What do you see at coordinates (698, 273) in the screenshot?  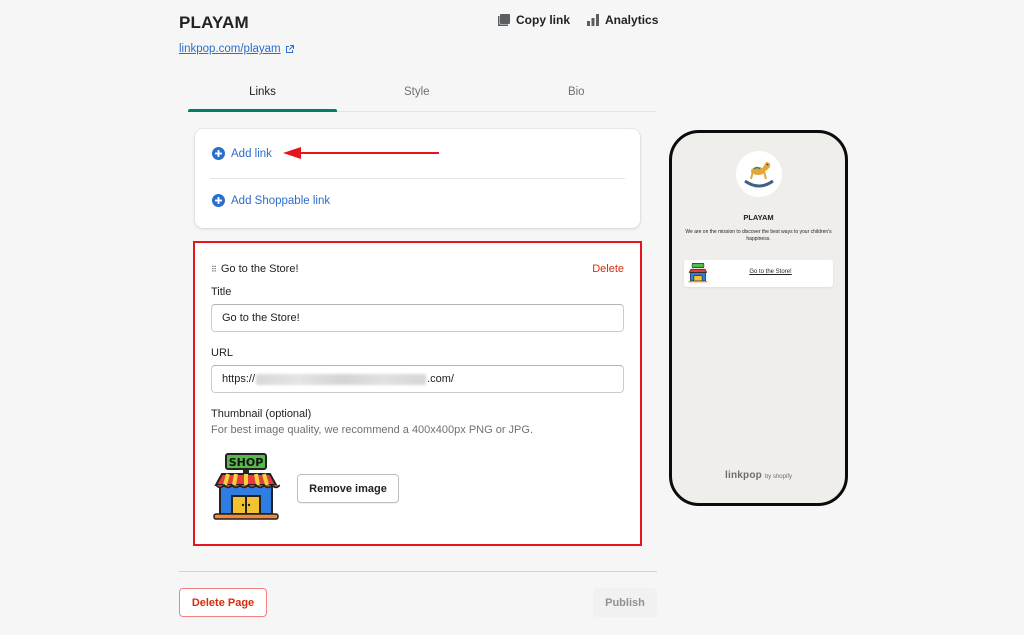 I see `shop-thumbnail-icon` at bounding box center [698, 273].